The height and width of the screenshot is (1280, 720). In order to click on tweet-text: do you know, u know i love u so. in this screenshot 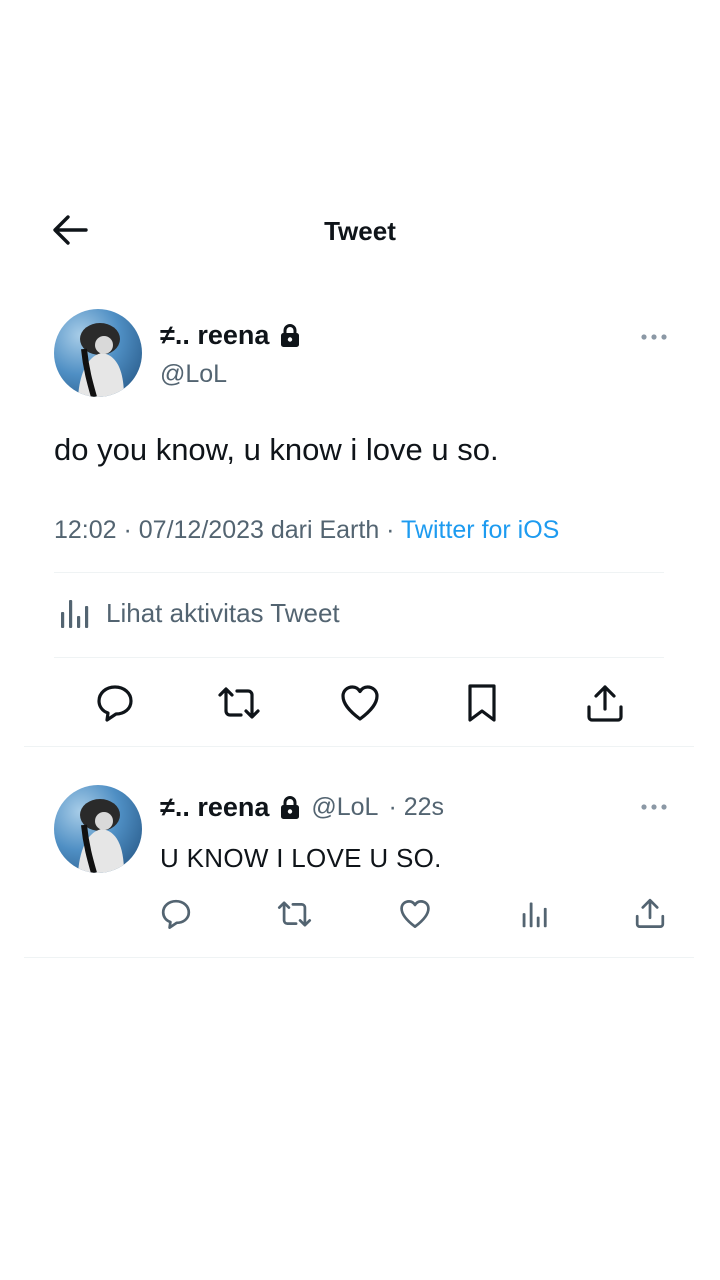, I will do `click(276, 449)`.